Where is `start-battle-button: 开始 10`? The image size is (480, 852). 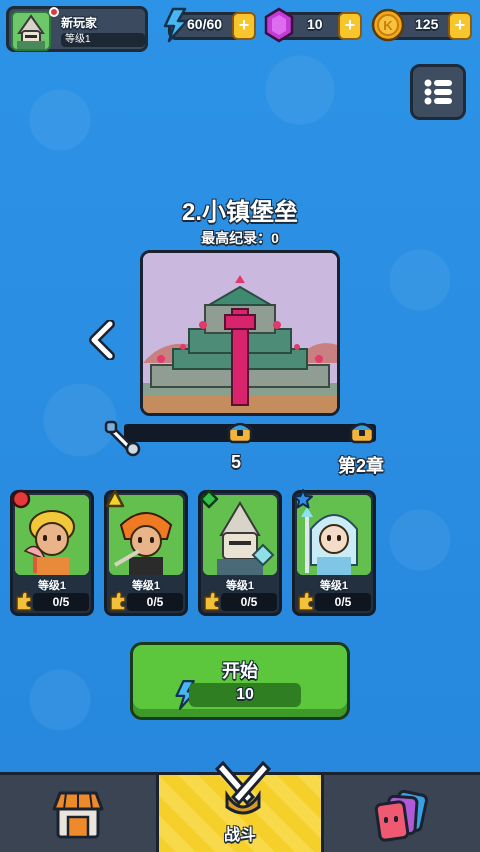
start-battle-button: 开始 10 is located at coordinates (240, 681).